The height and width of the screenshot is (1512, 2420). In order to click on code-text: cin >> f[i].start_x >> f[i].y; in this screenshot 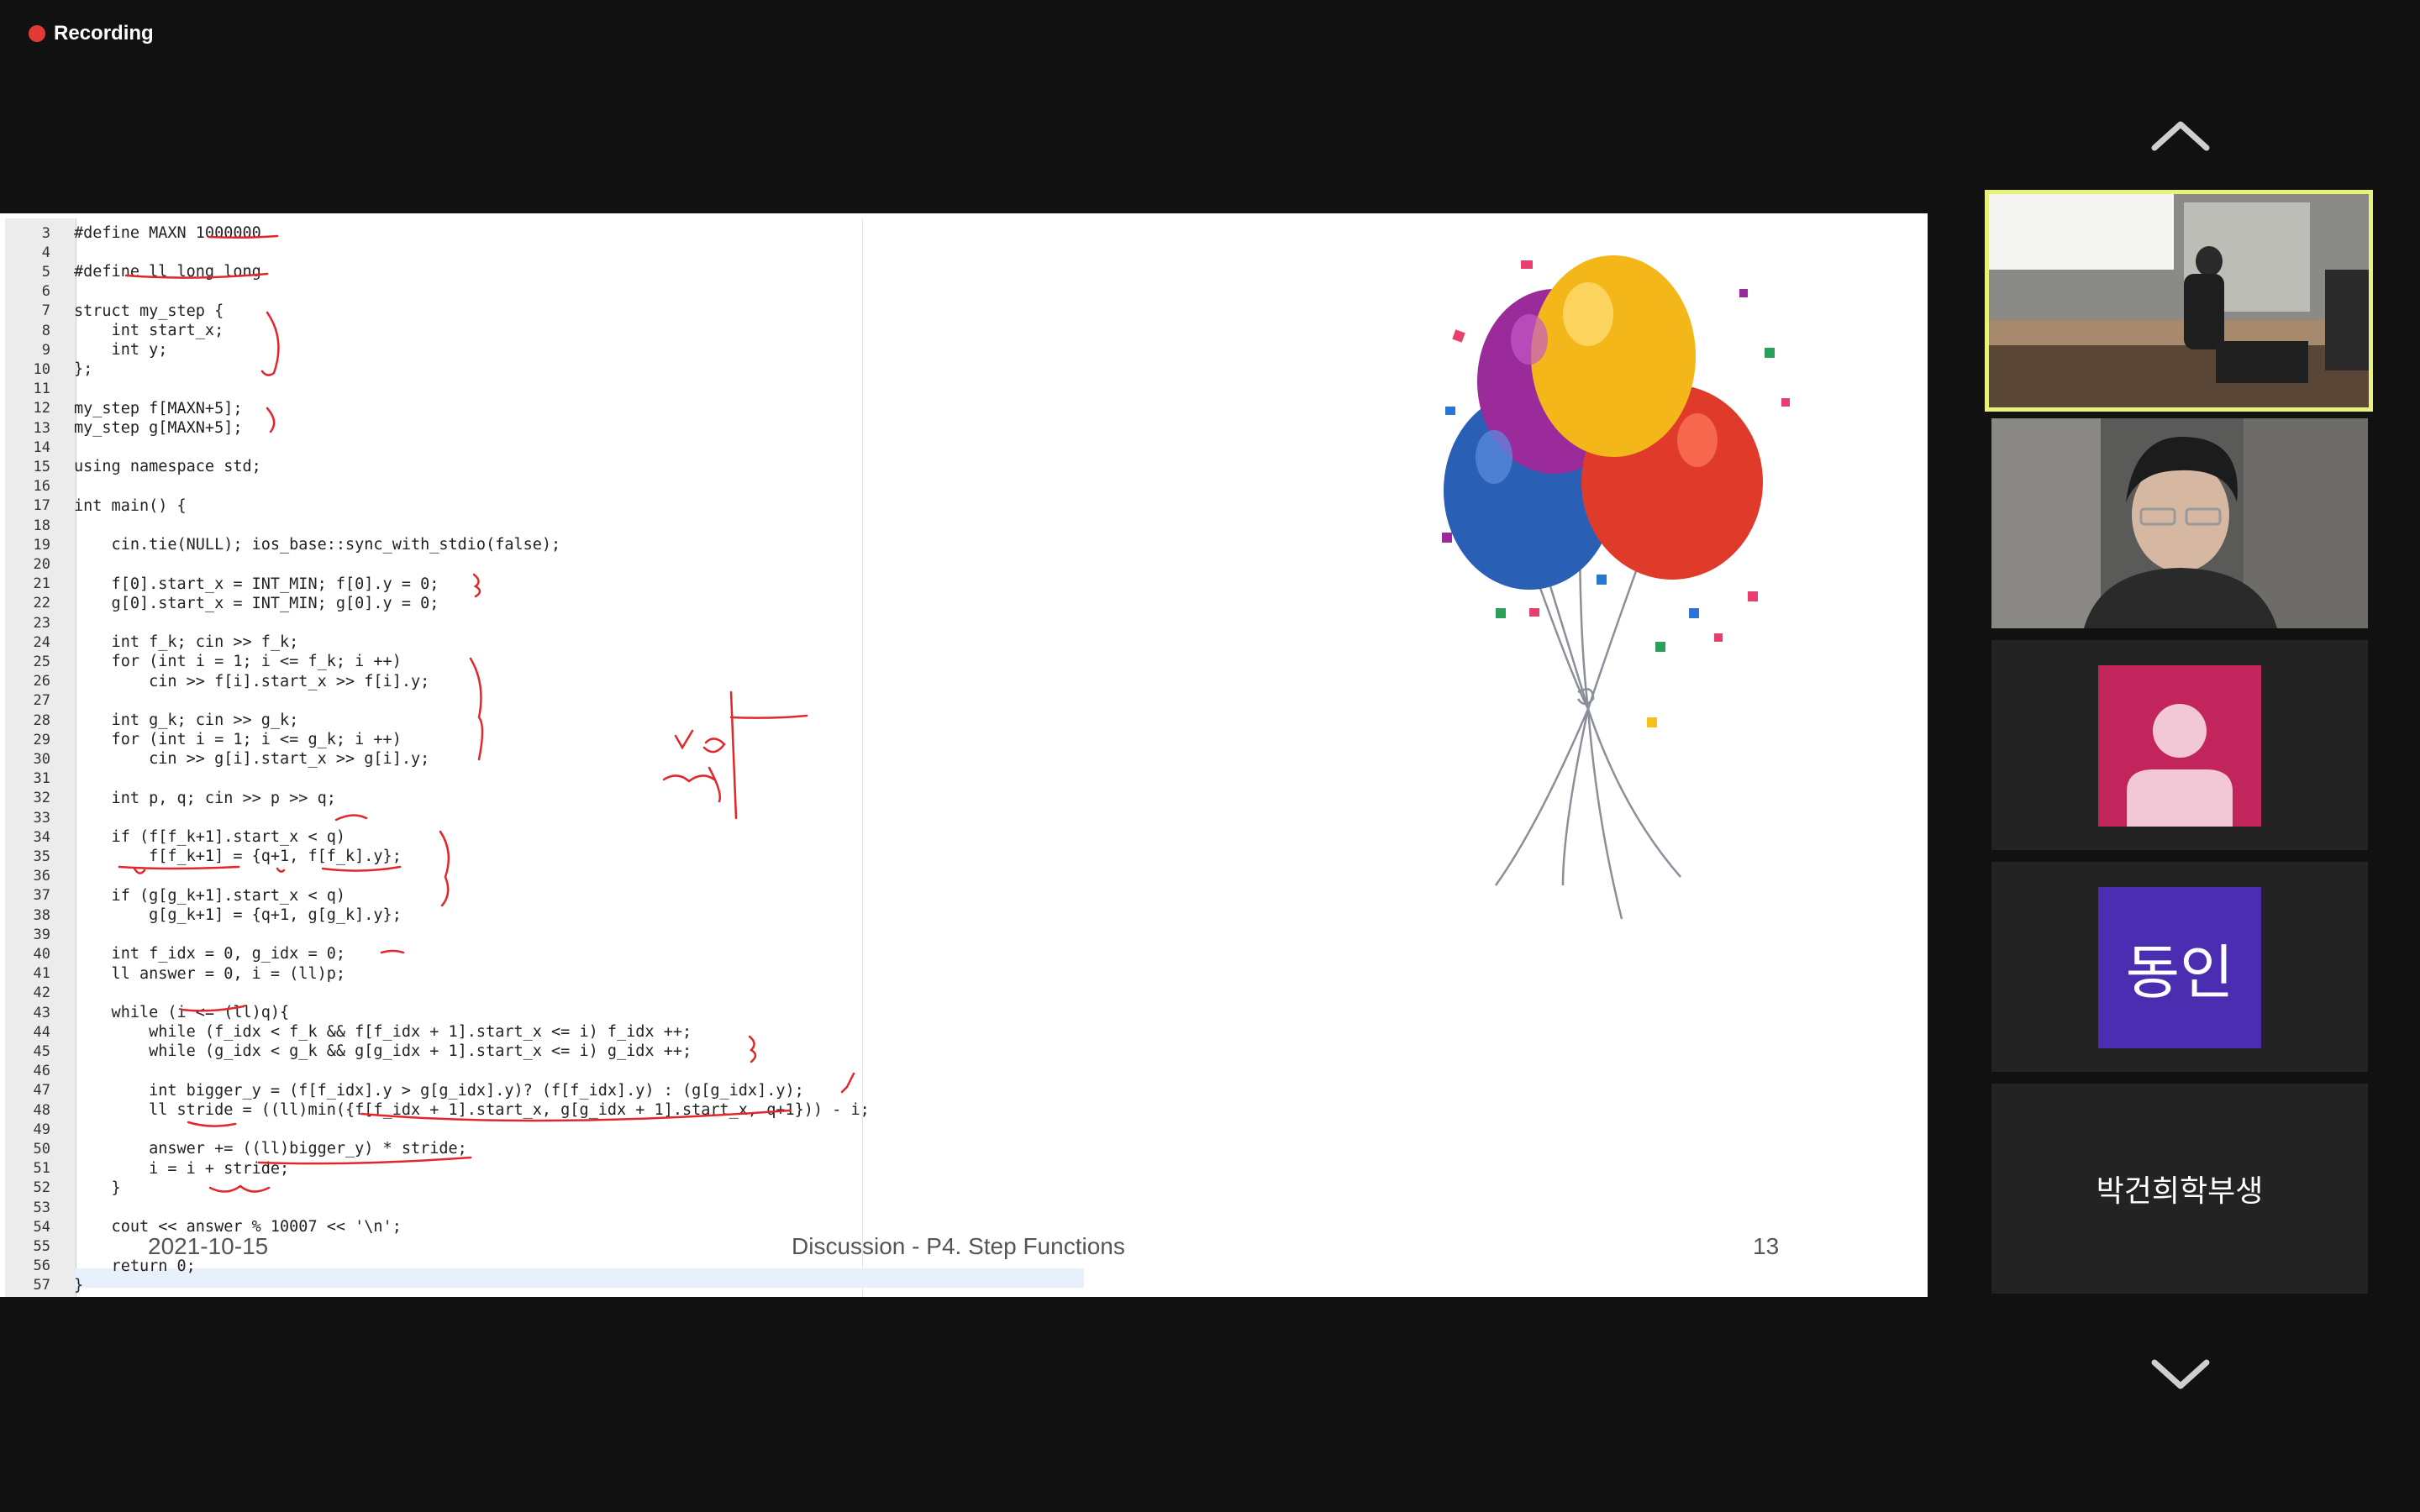, I will do `click(252, 681)`.